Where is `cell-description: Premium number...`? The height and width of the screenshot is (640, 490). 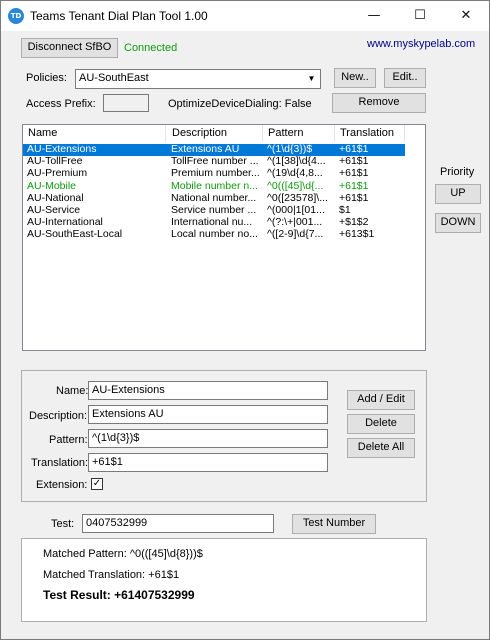
cell-description: Premium number... is located at coordinates (215, 173).